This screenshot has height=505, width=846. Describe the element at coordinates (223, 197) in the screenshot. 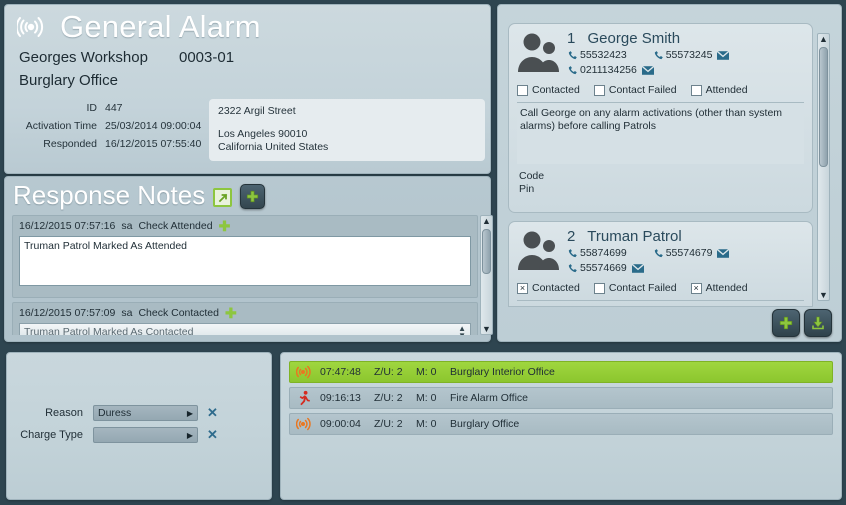

I see `open-external-icon` at that location.